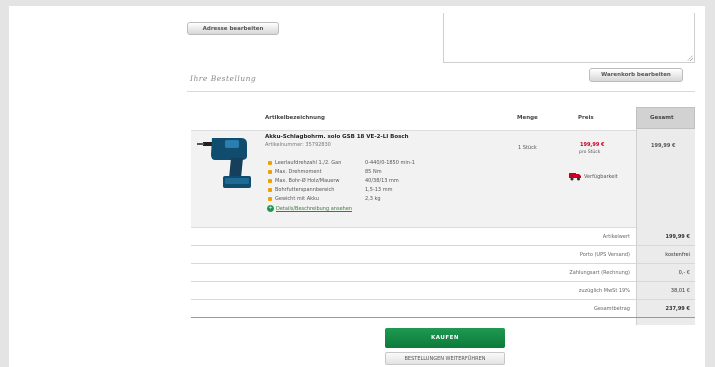 This screenshot has height=367, width=715. What do you see at coordinates (443, 237) in the screenshot?
I see `summary-row: Artikelwert 199,99 €` at bounding box center [443, 237].